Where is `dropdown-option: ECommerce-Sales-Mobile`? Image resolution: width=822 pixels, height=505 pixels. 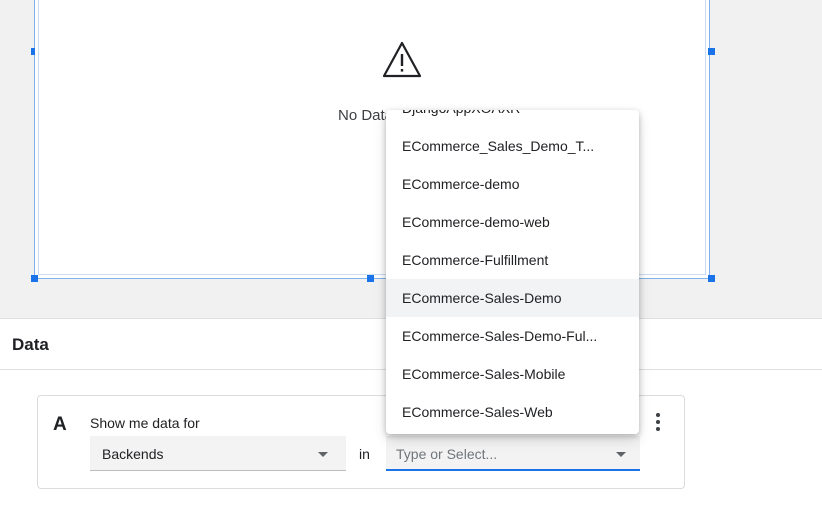 dropdown-option: ECommerce-Sales-Mobile is located at coordinates (512, 374).